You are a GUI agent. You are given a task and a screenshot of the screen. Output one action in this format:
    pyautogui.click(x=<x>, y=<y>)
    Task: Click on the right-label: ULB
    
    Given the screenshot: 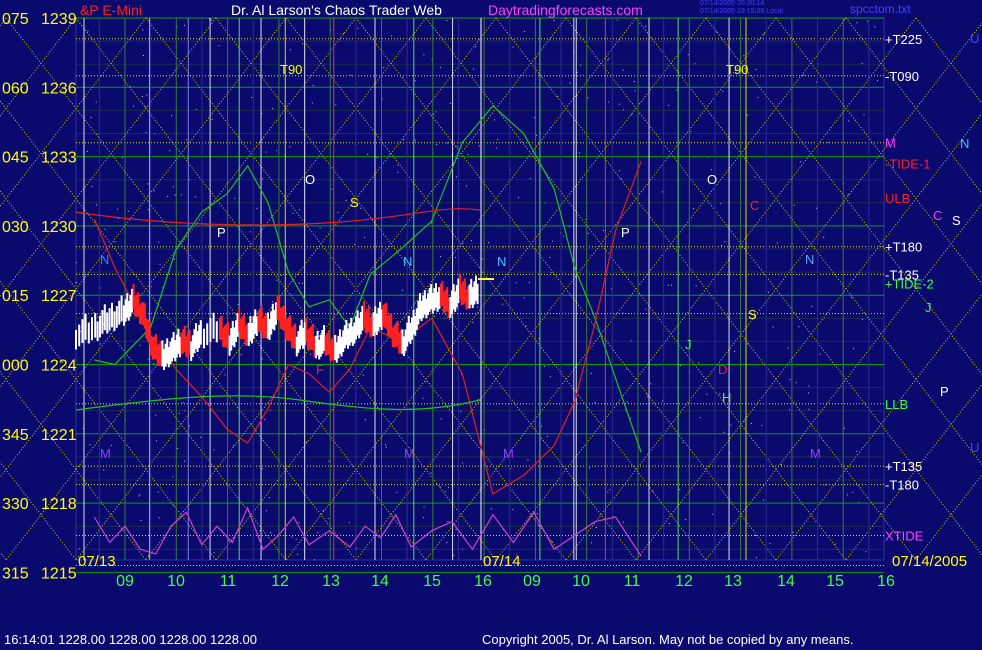 What is the action you would take?
    pyautogui.click(x=897, y=198)
    